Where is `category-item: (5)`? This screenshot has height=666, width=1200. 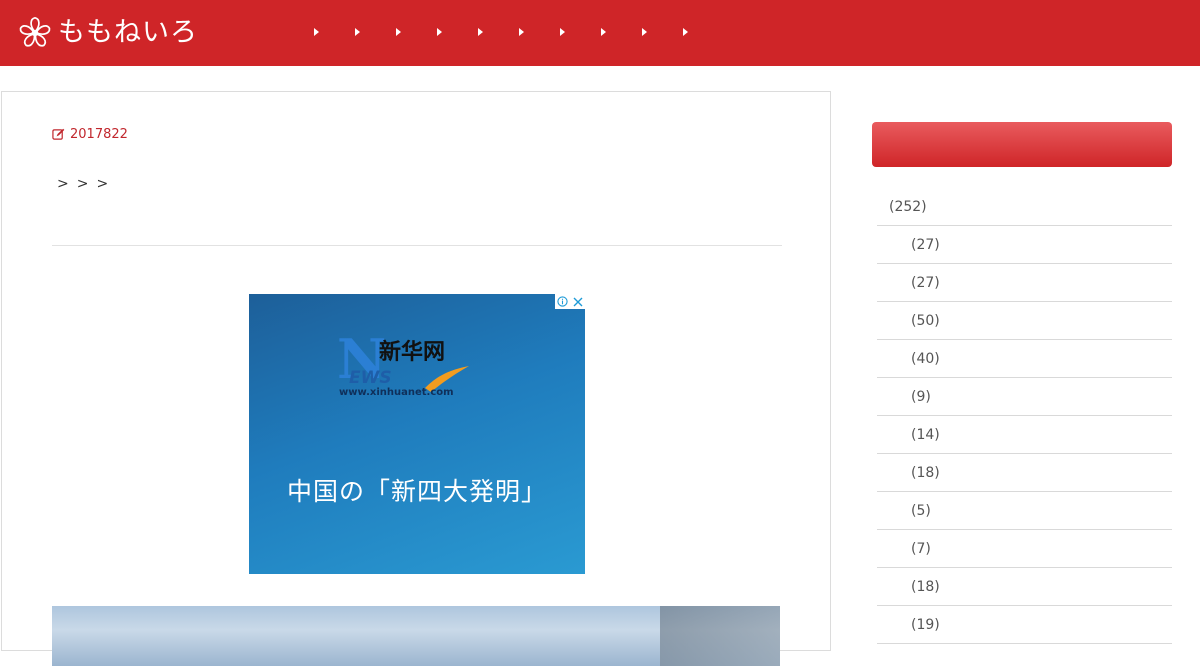
category-item: (5) is located at coordinates (1024, 511).